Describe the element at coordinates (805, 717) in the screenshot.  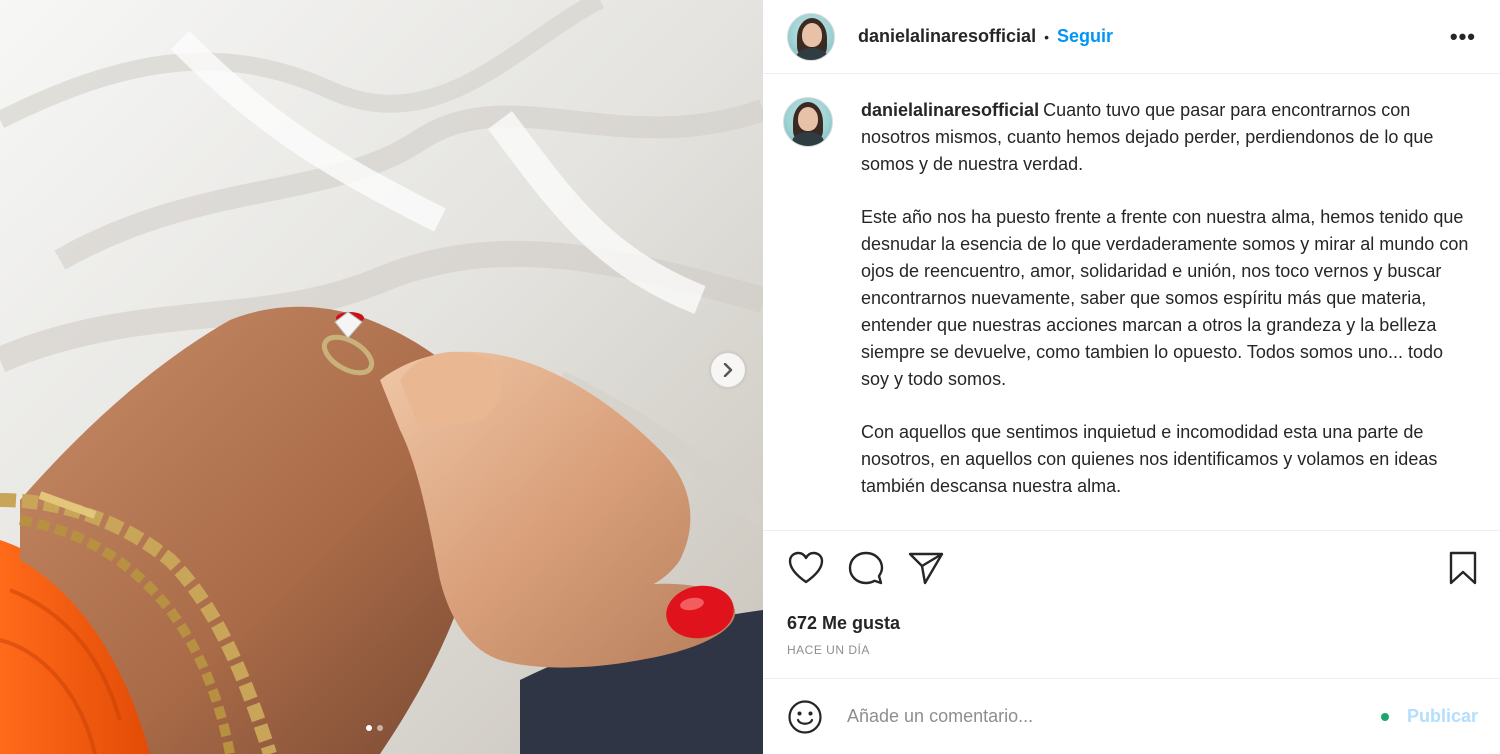
I see `emoji-icon` at that location.